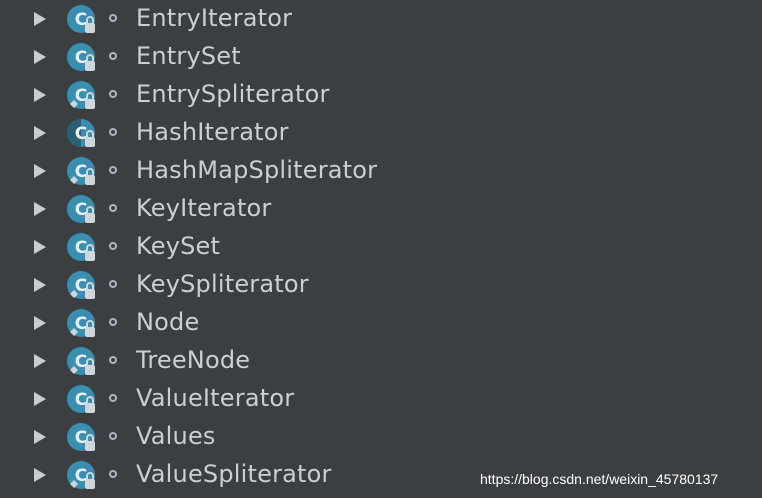  What do you see at coordinates (233, 94) in the screenshot?
I see `tree-item-label: EntrySpliterator` at bounding box center [233, 94].